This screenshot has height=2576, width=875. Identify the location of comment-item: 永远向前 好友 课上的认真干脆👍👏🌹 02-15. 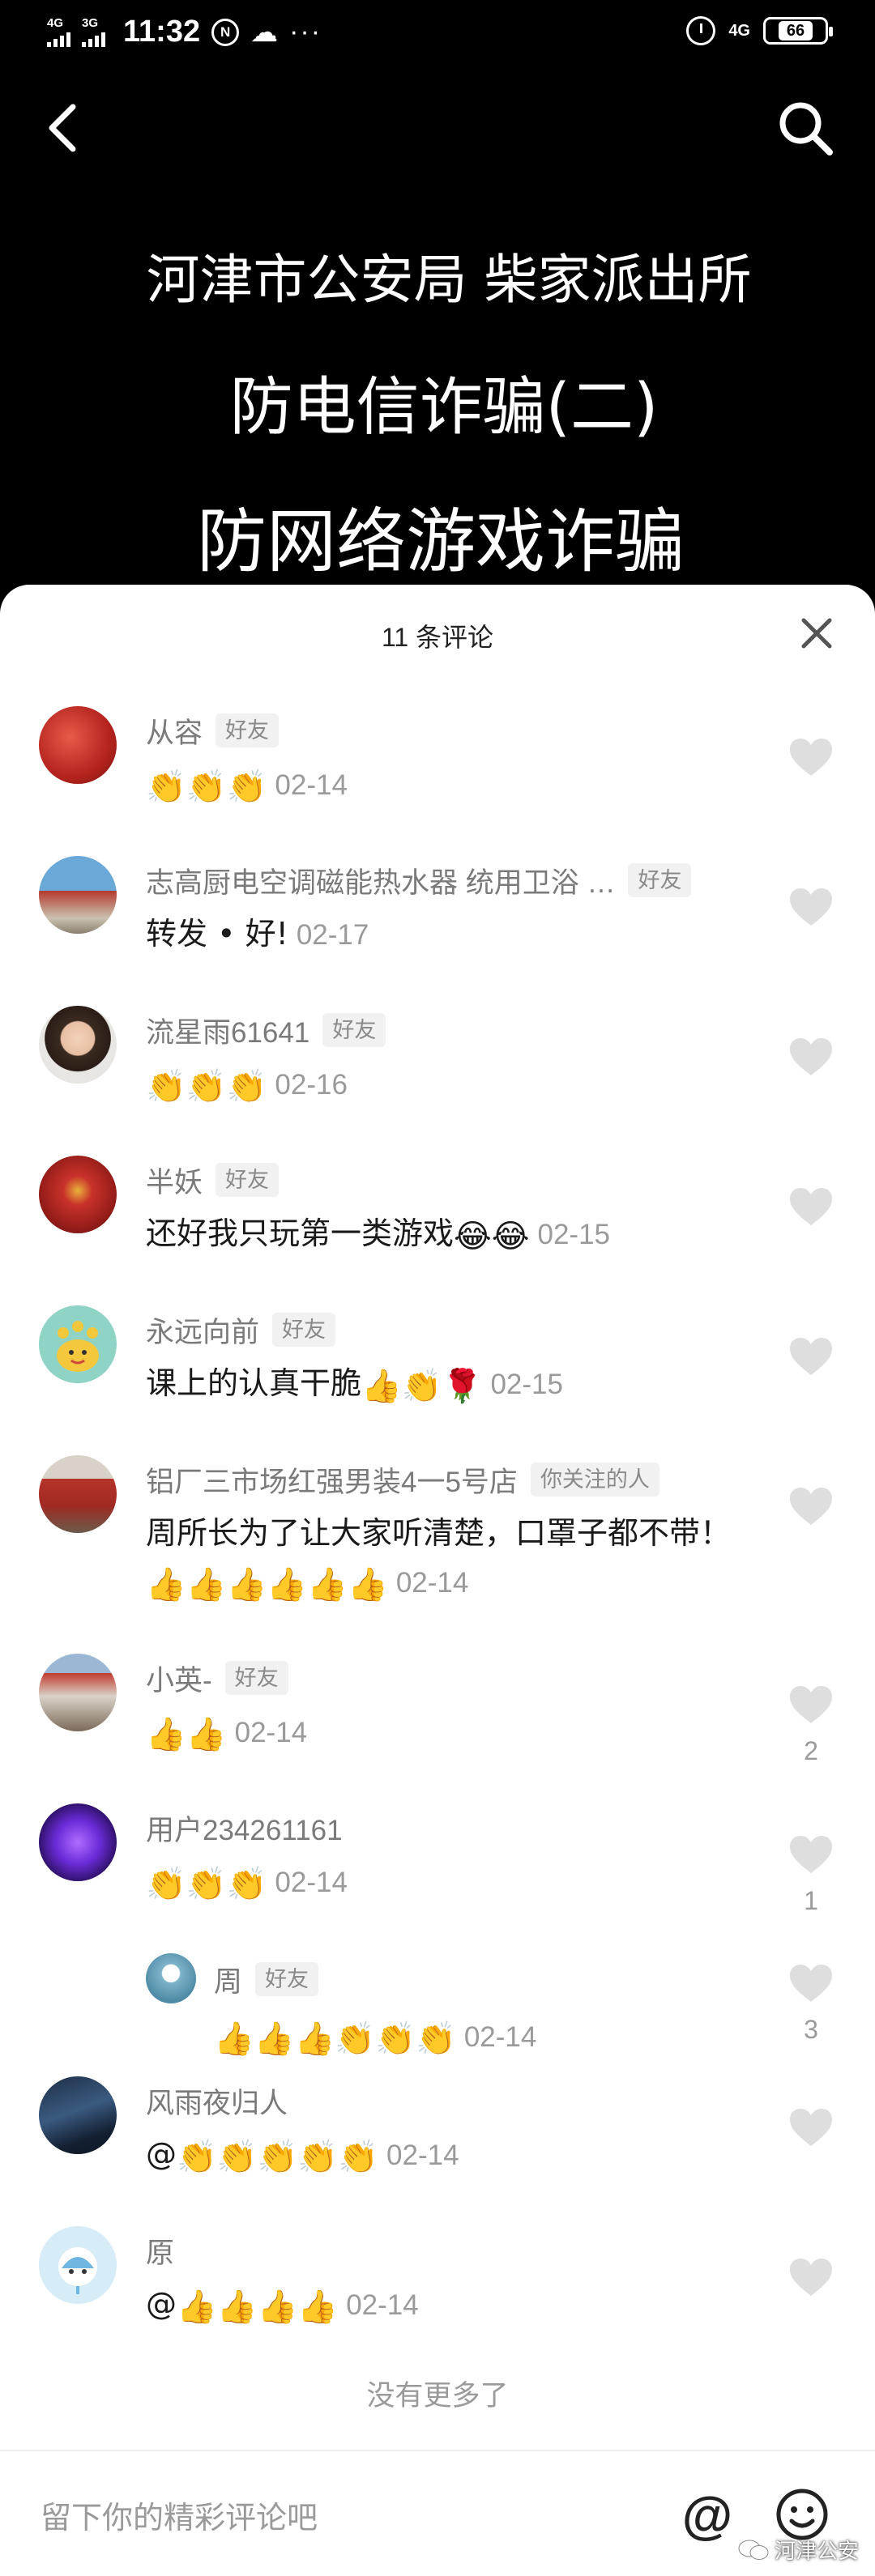
(437, 1366).